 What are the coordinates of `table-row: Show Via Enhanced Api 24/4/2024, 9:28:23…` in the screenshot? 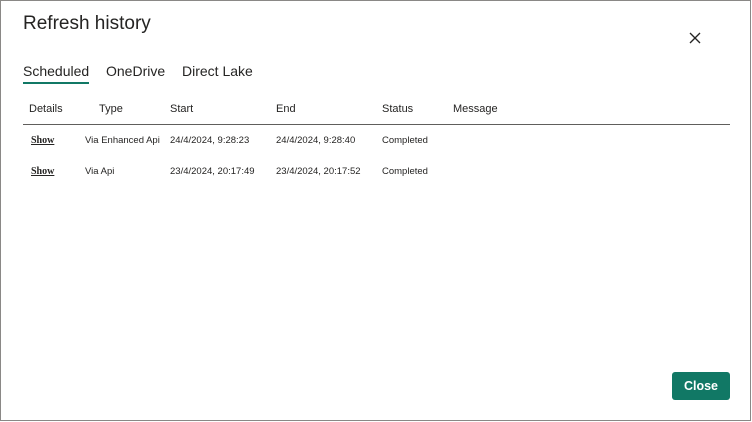 It's located at (376, 140).